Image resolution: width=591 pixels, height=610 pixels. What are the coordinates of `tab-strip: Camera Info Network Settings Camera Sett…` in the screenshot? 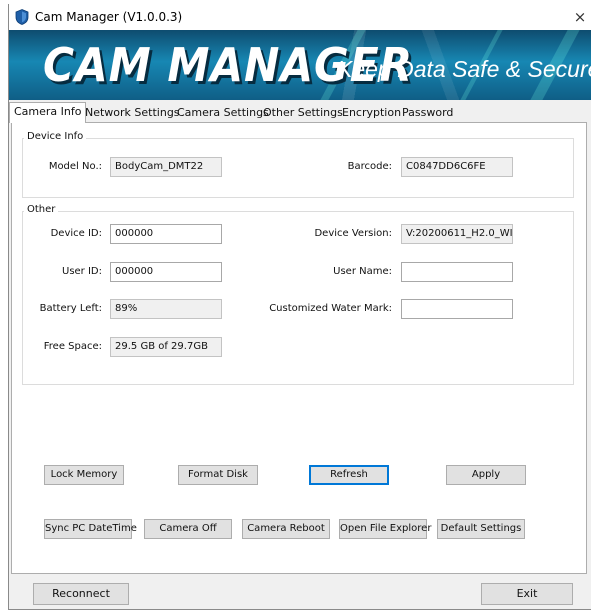 It's located at (300, 112).